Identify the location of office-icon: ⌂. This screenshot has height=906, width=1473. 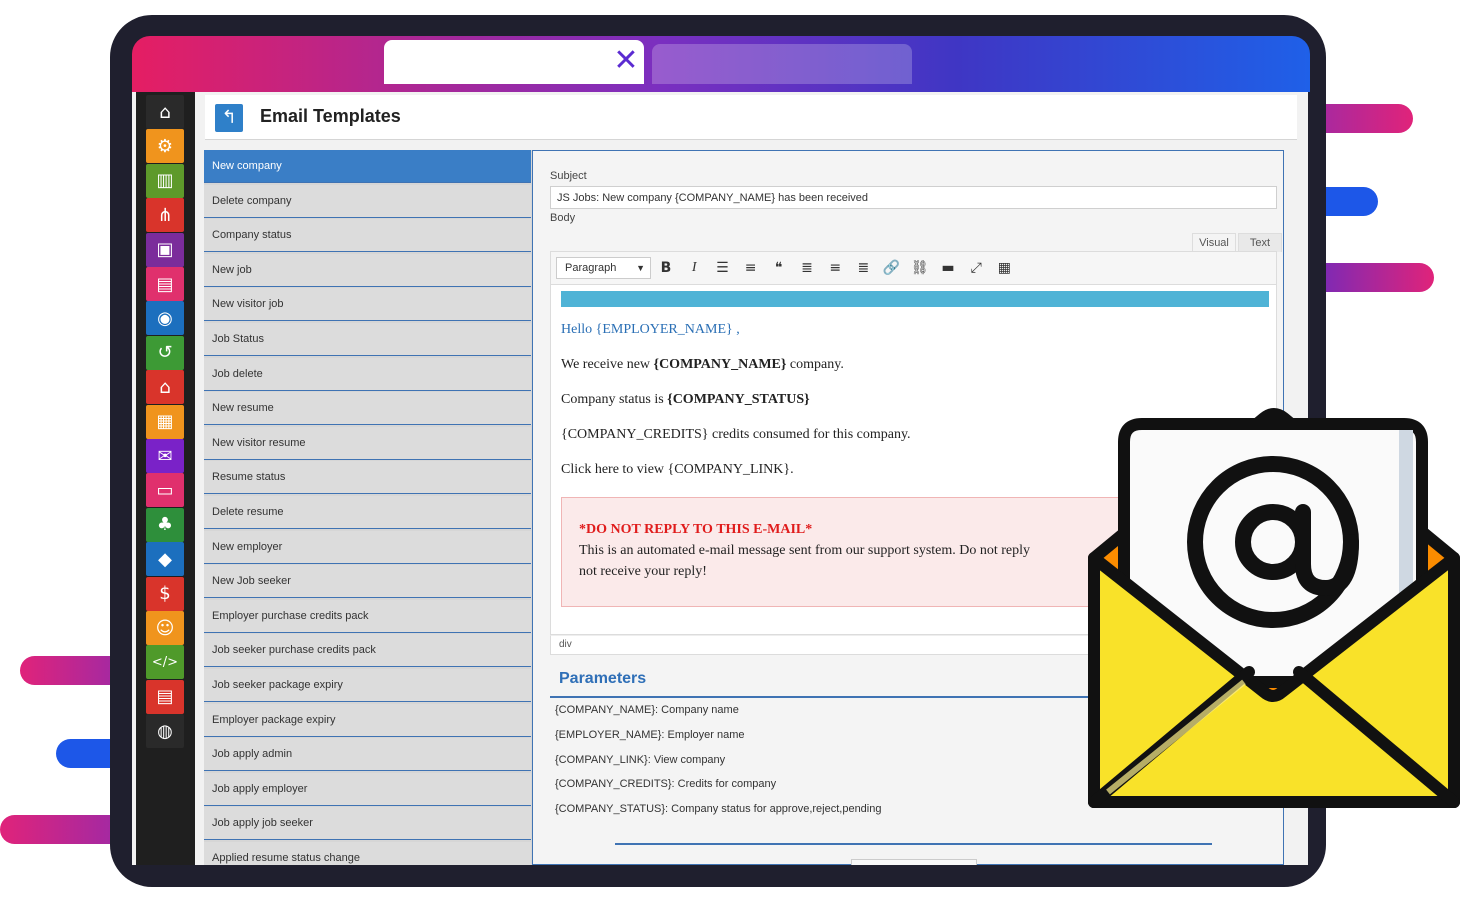
(165, 387).